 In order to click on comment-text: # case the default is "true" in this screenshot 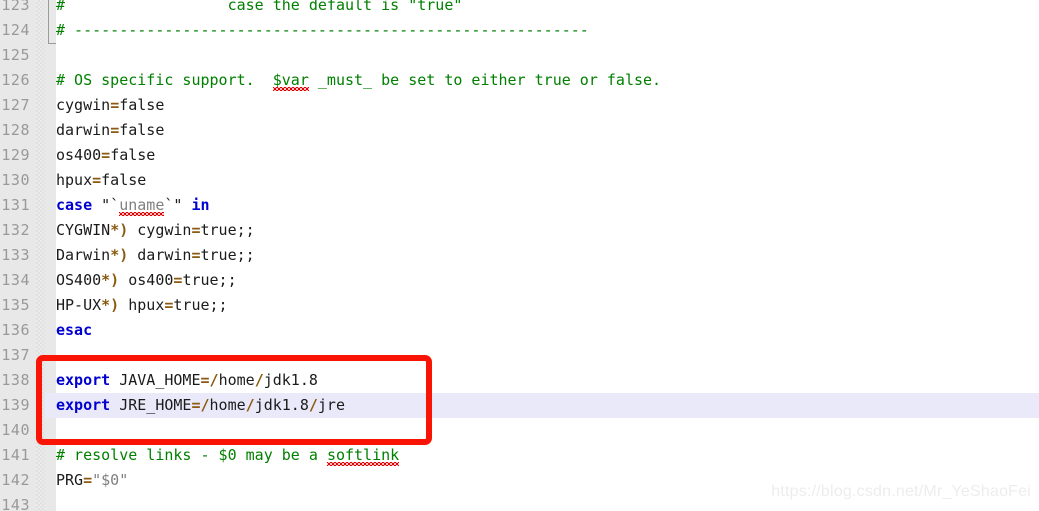, I will do `click(259, 7)`.